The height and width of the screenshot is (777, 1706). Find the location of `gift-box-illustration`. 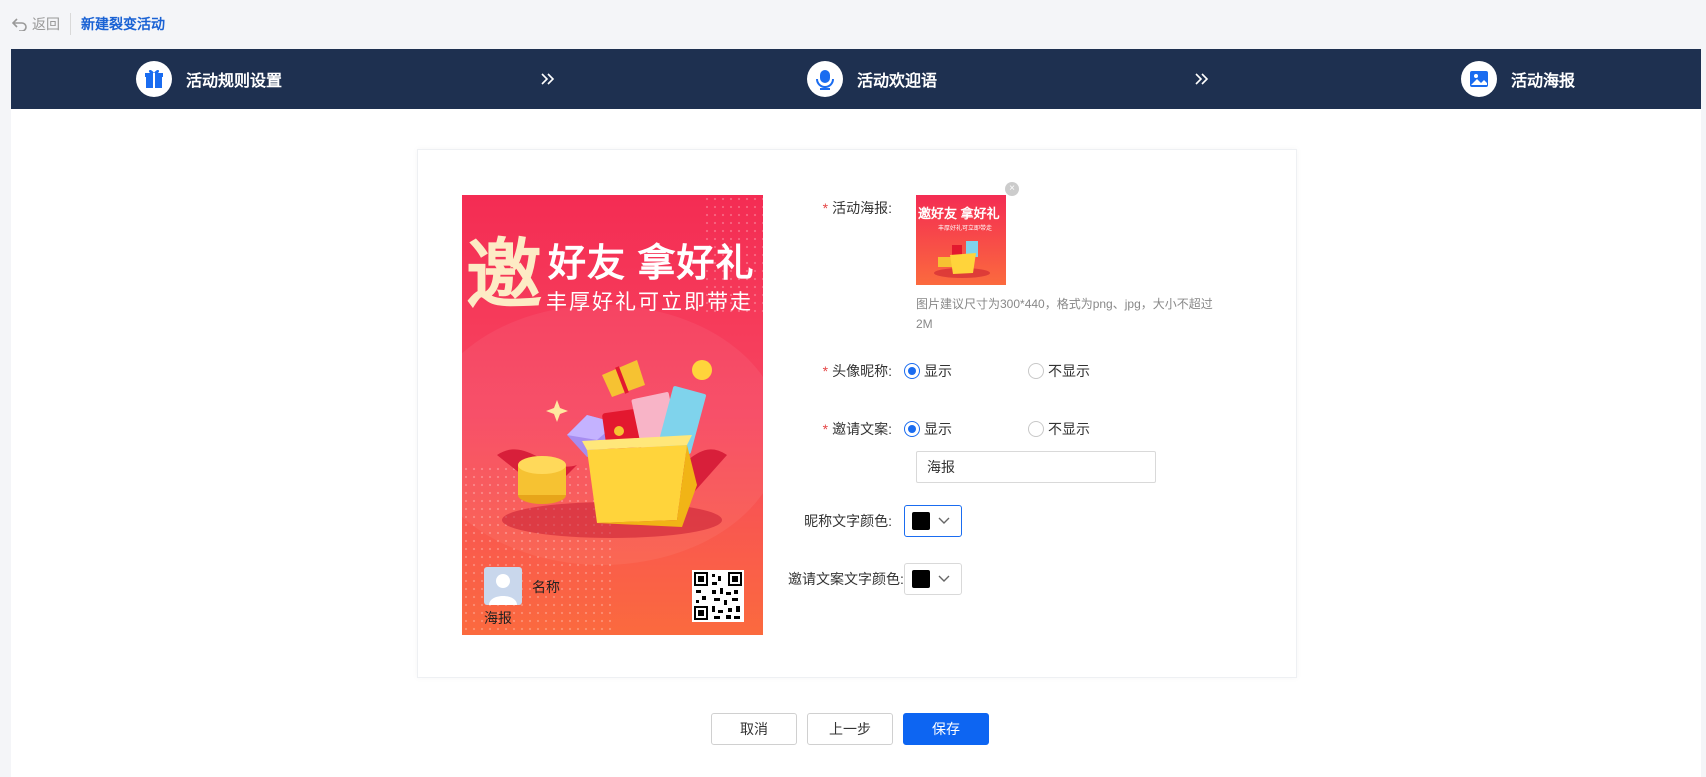

gift-box-illustration is located at coordinates (612, 449).